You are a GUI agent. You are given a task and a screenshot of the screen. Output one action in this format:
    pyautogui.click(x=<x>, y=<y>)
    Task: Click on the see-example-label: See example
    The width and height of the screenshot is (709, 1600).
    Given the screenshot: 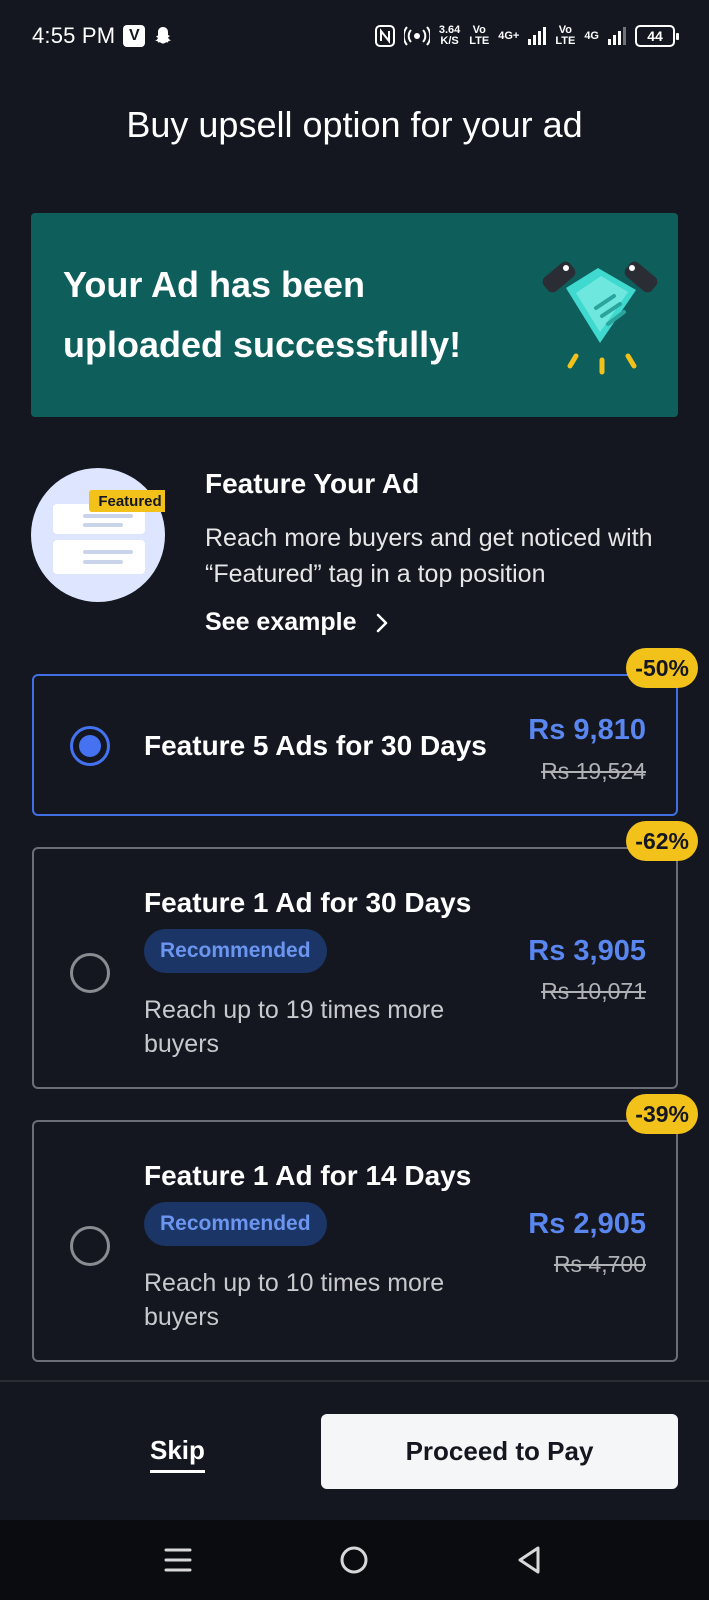 What is the action you would take?
    pyautogui.click(x=281, y=622)
    